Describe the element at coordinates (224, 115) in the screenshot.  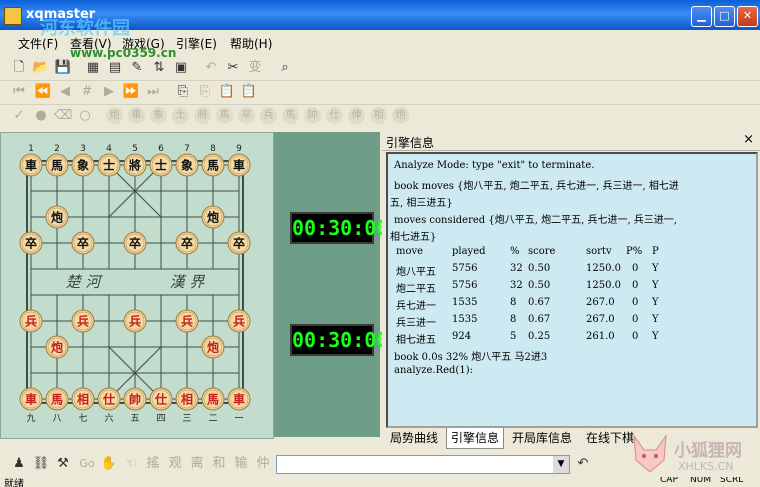
I see `piece-horse-icon: 馬` at that location.